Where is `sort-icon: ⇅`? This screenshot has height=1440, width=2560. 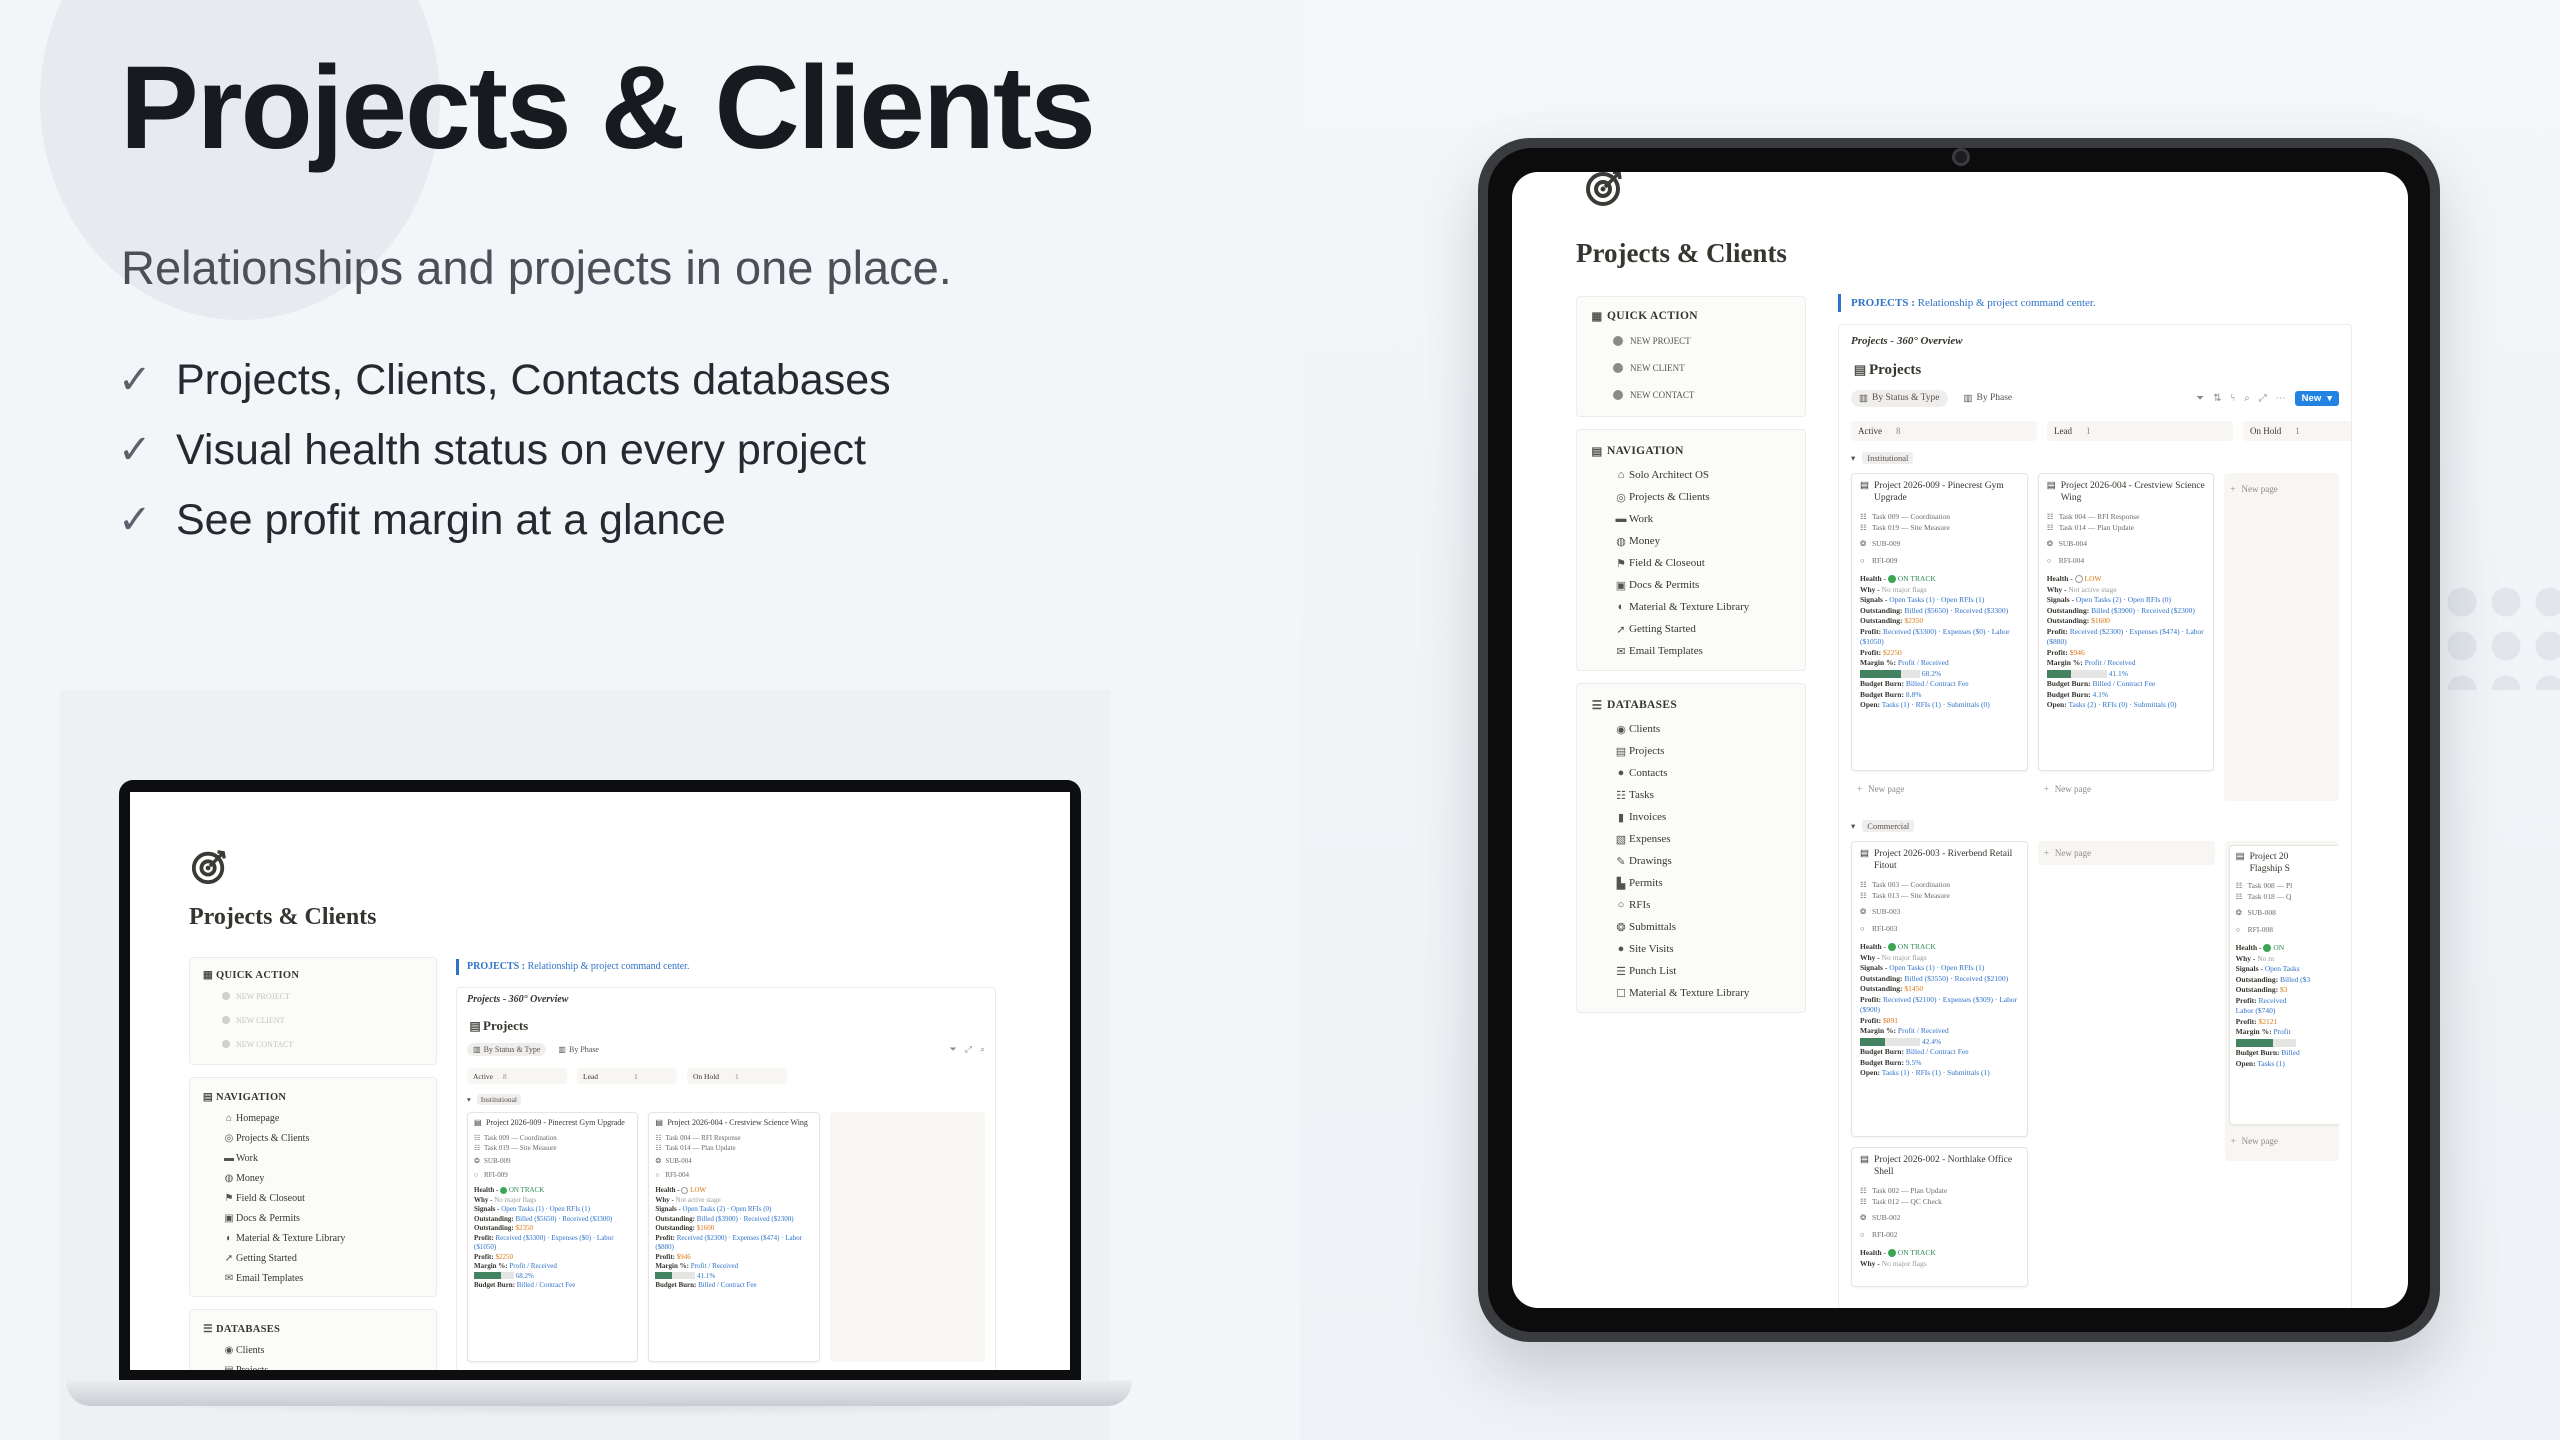 sort-icon: ⇅ is located at coordinates (2217, 398).